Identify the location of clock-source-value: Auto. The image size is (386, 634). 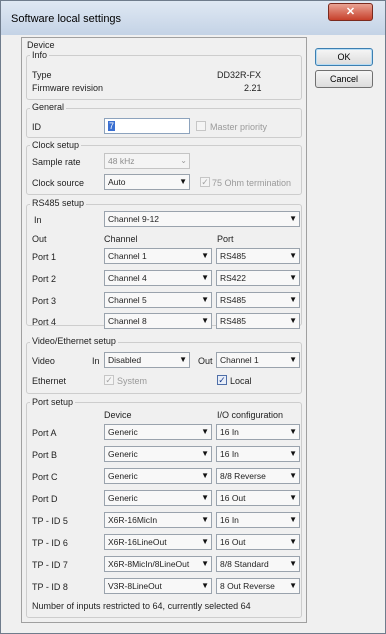
(117, 182).